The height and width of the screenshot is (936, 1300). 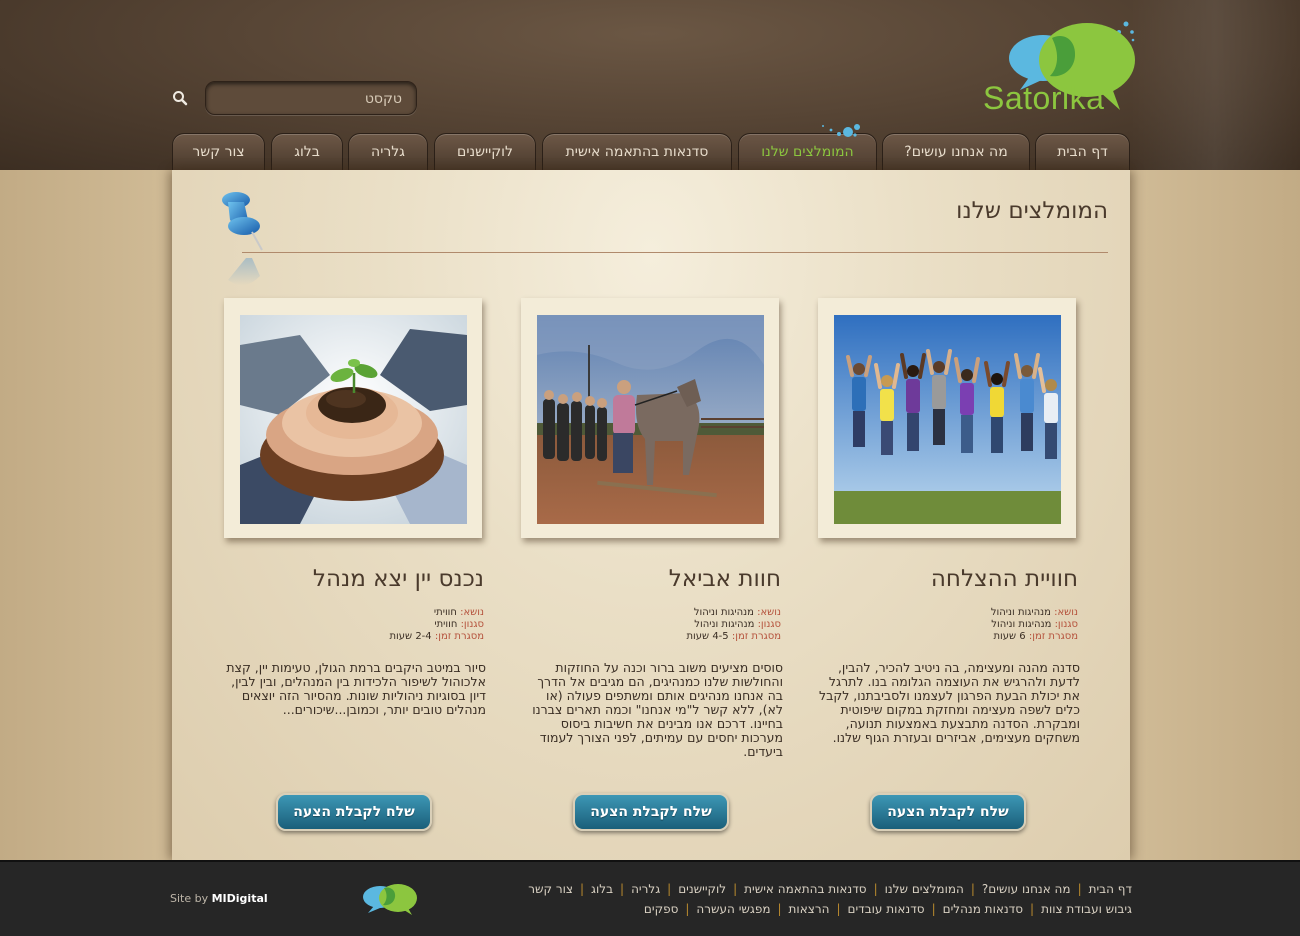 I want to click on meta-time: מסגרת זמן: 4-5 שעות, so click(x=651, y=637).